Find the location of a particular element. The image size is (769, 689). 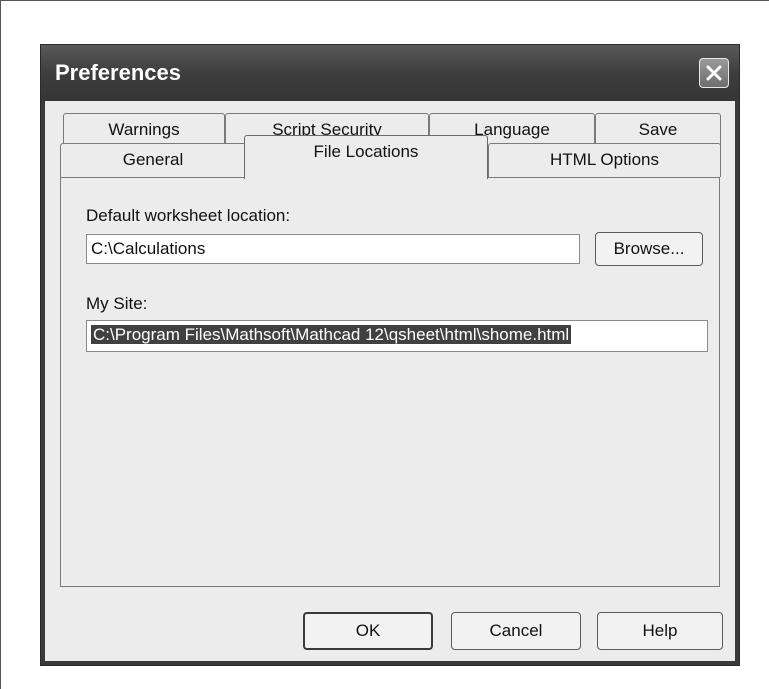

default-location-label: Default worksheet location: is located at coordinates (188, 215).